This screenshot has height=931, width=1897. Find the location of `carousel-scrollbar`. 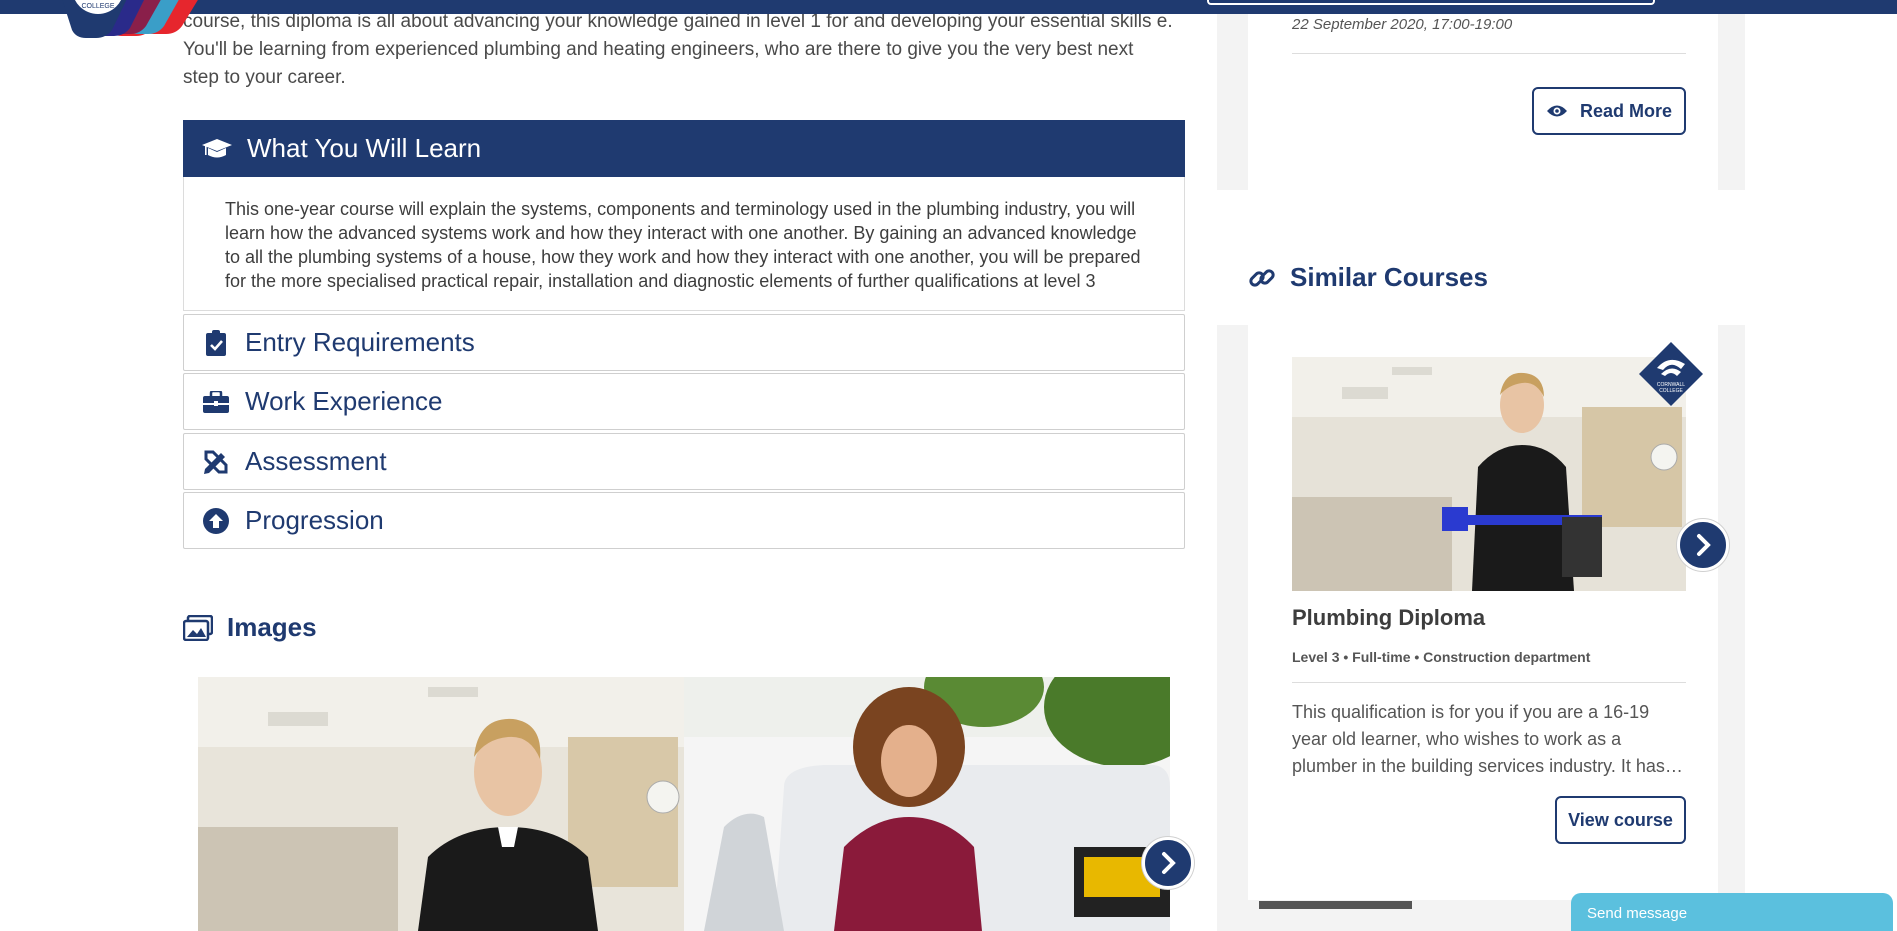

carousel-scrollbar is located at coordinates (1335, 905).